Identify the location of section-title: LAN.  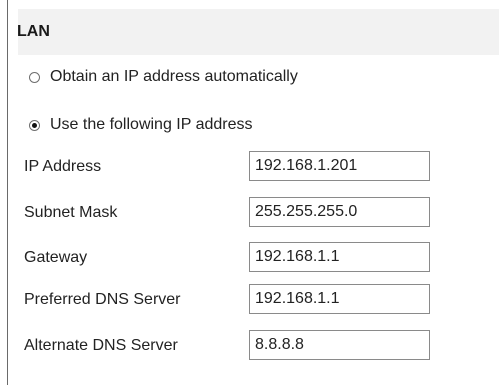
(33, 31).